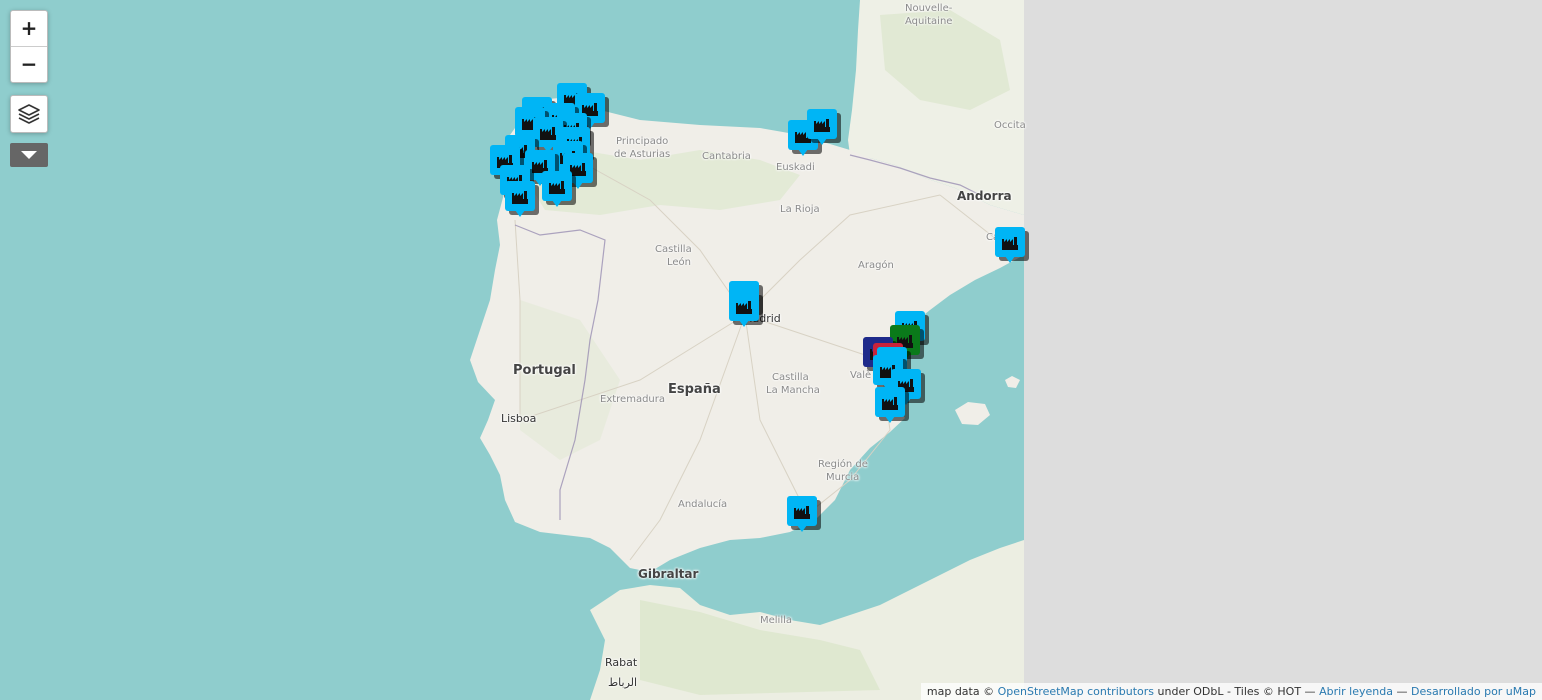 Image resolution: width=1542 pixels, height=700 pixels. I want to click on caret-down-icon, so click(29, 155).